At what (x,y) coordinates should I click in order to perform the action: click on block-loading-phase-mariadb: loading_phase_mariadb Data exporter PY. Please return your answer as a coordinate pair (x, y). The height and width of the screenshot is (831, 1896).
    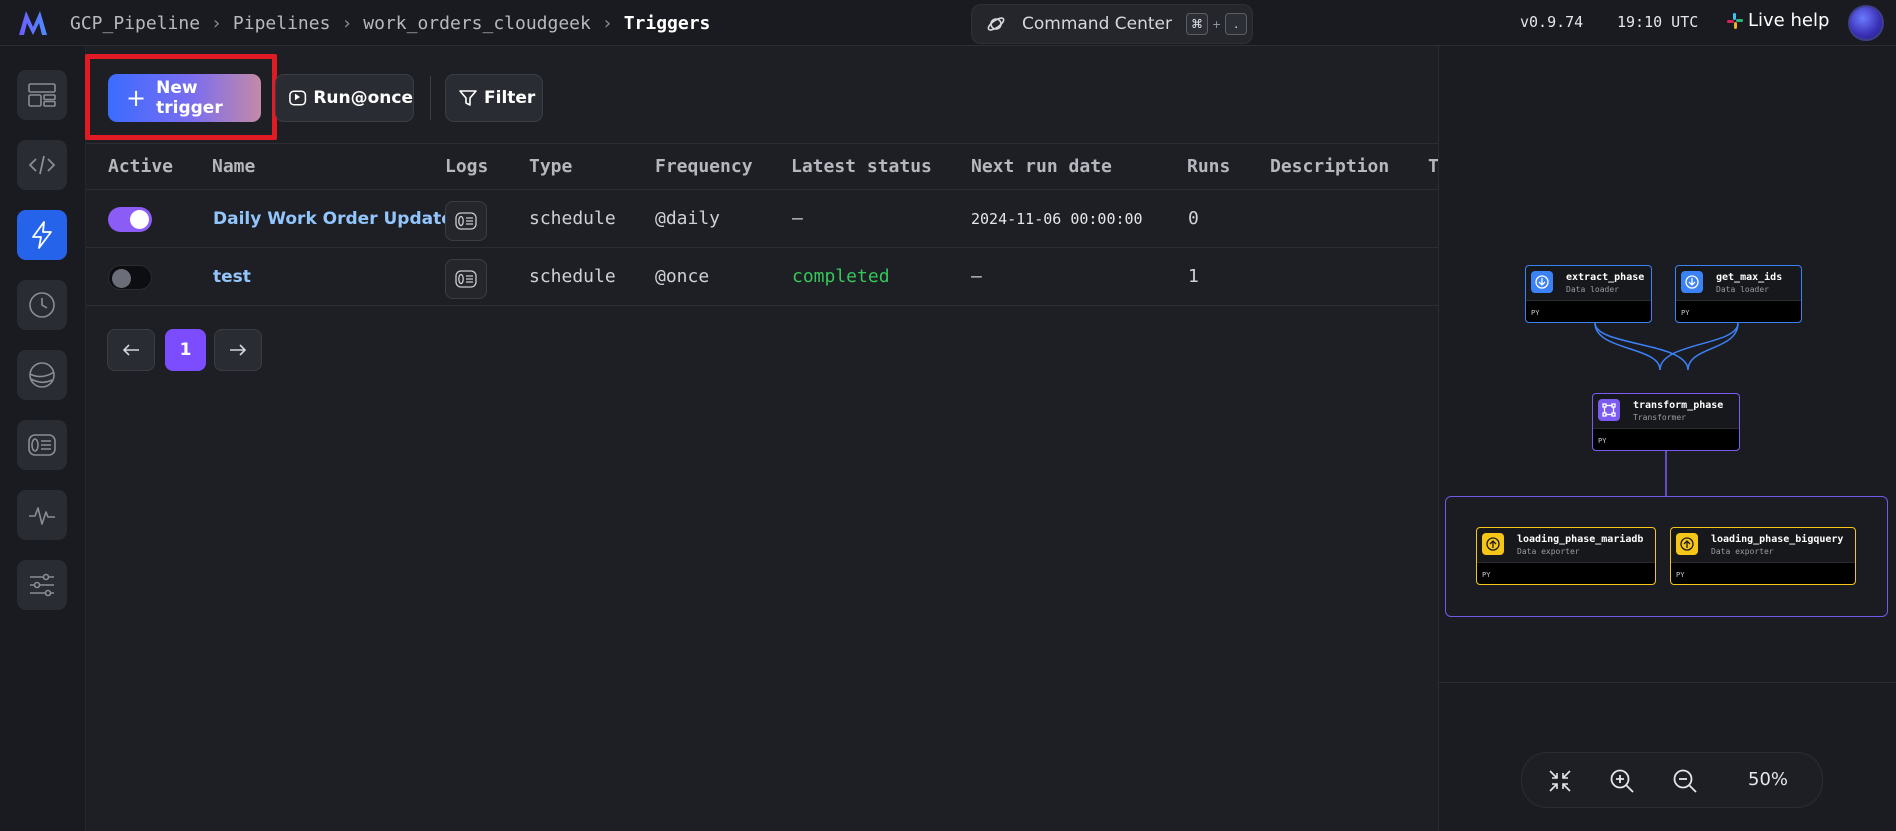
    Looking at the image, I should click on (1566, 556).